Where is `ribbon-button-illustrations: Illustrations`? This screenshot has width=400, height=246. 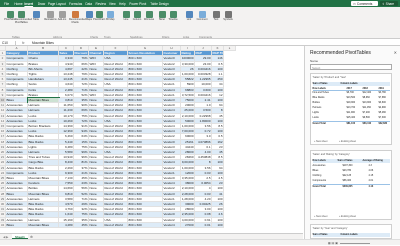
ribbon-button-illustrations: Illustrations is located at coordinates (50, 16).